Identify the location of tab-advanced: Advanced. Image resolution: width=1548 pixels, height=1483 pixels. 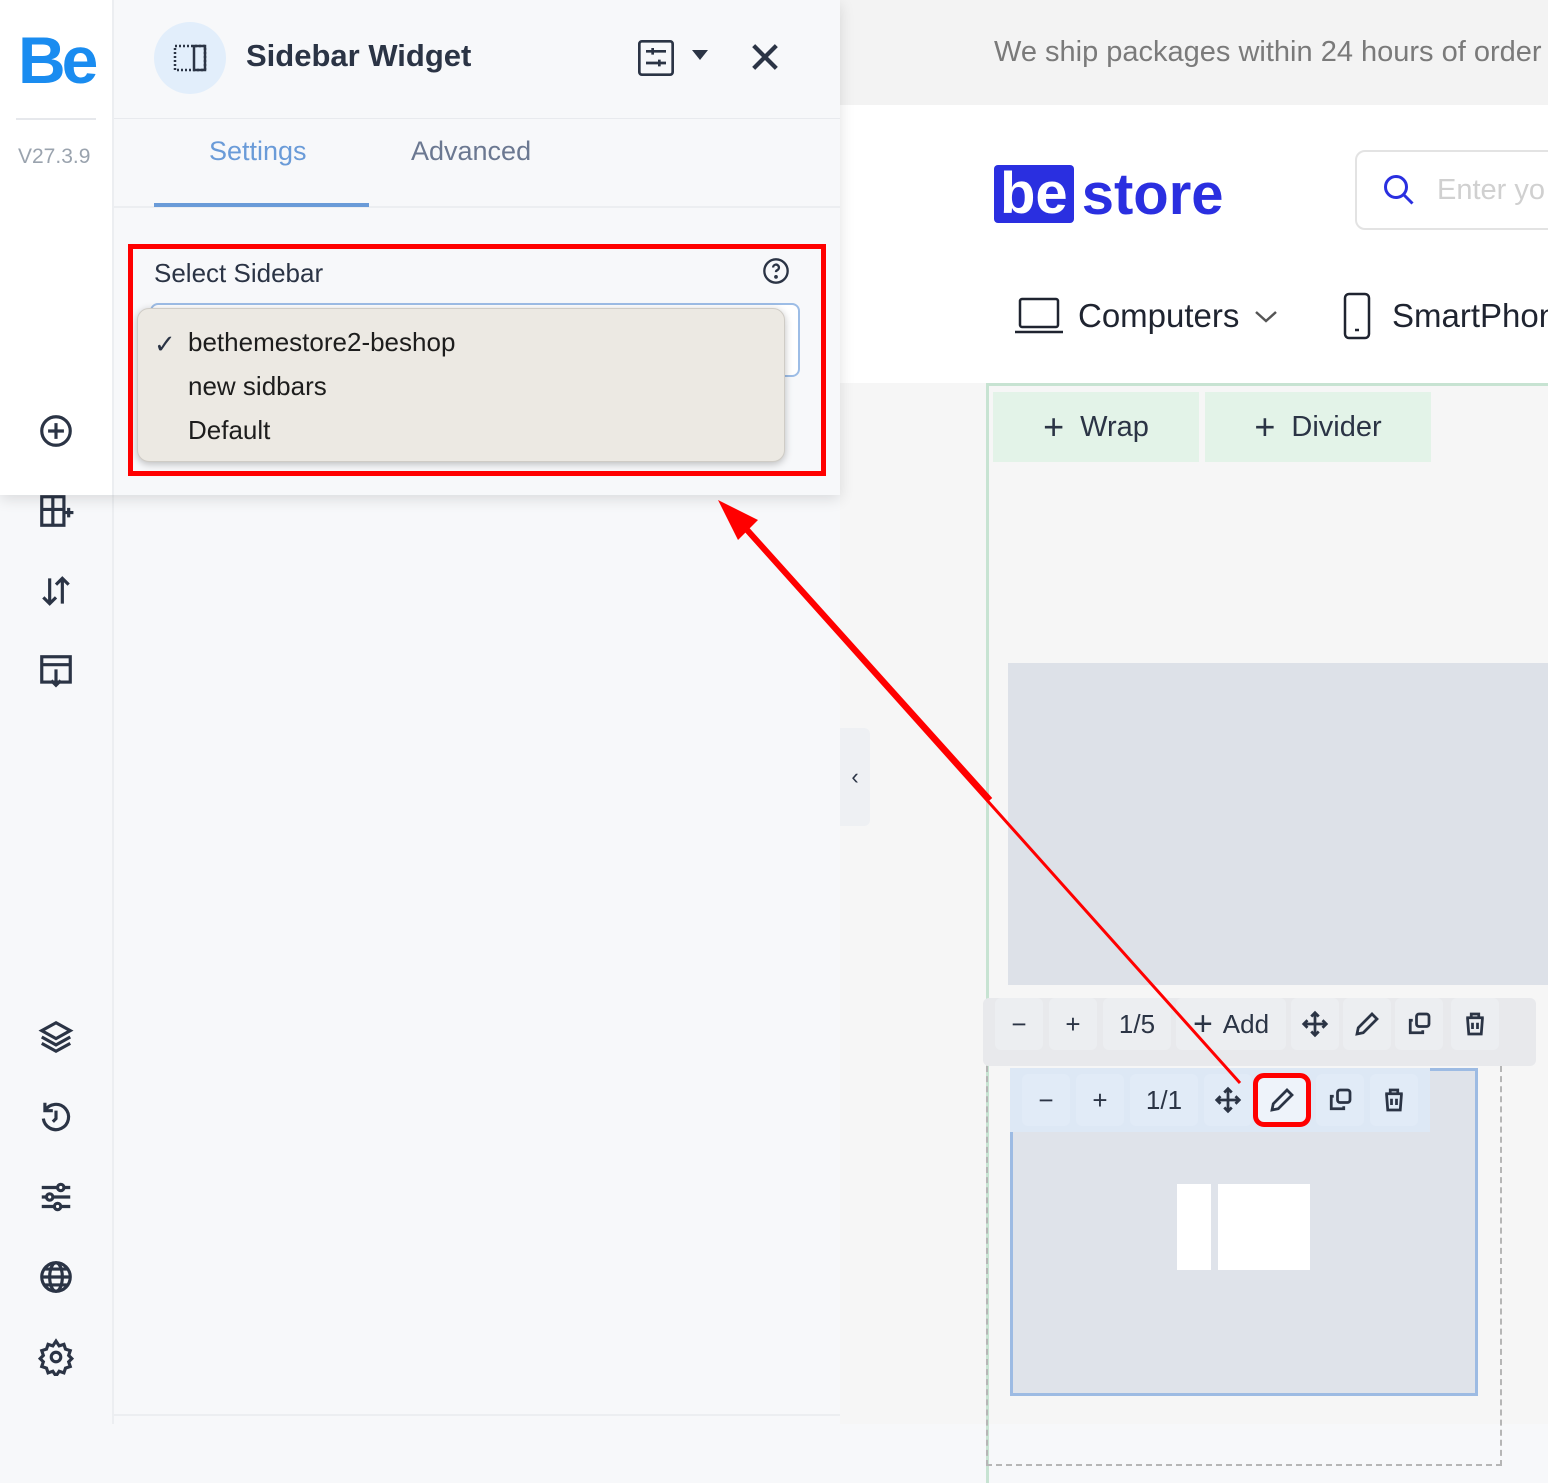
(471, 151).